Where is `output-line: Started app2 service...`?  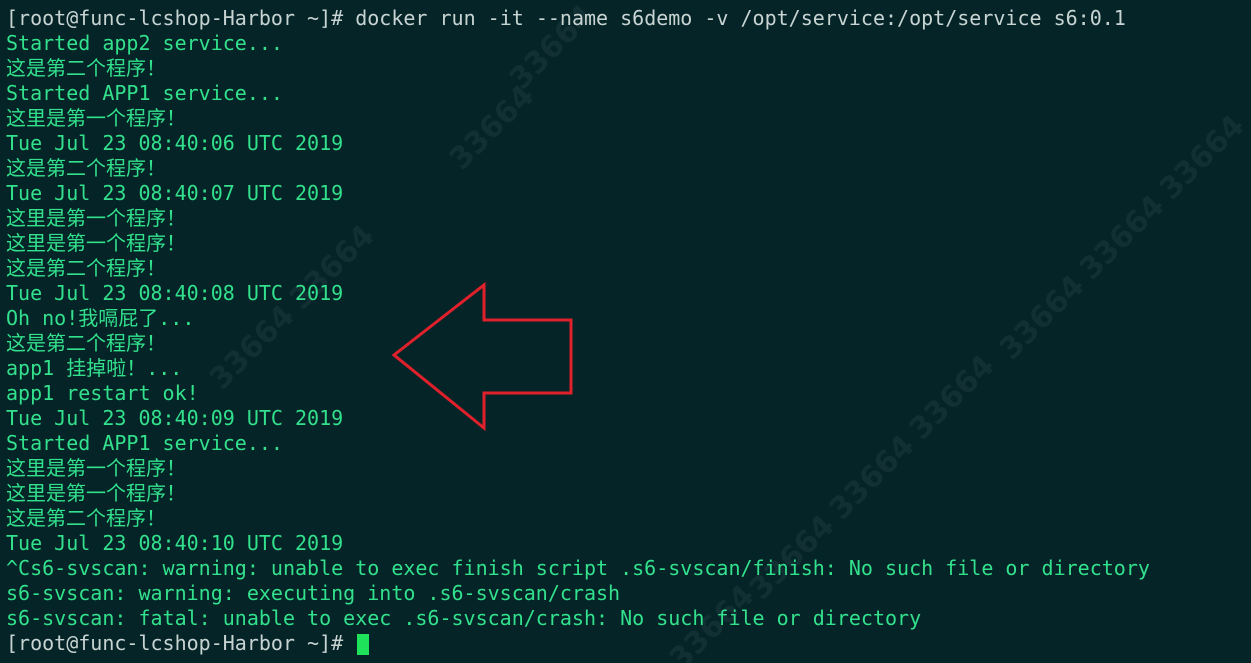
output-line: Started app2 service... is located at coordinates (144, 43).